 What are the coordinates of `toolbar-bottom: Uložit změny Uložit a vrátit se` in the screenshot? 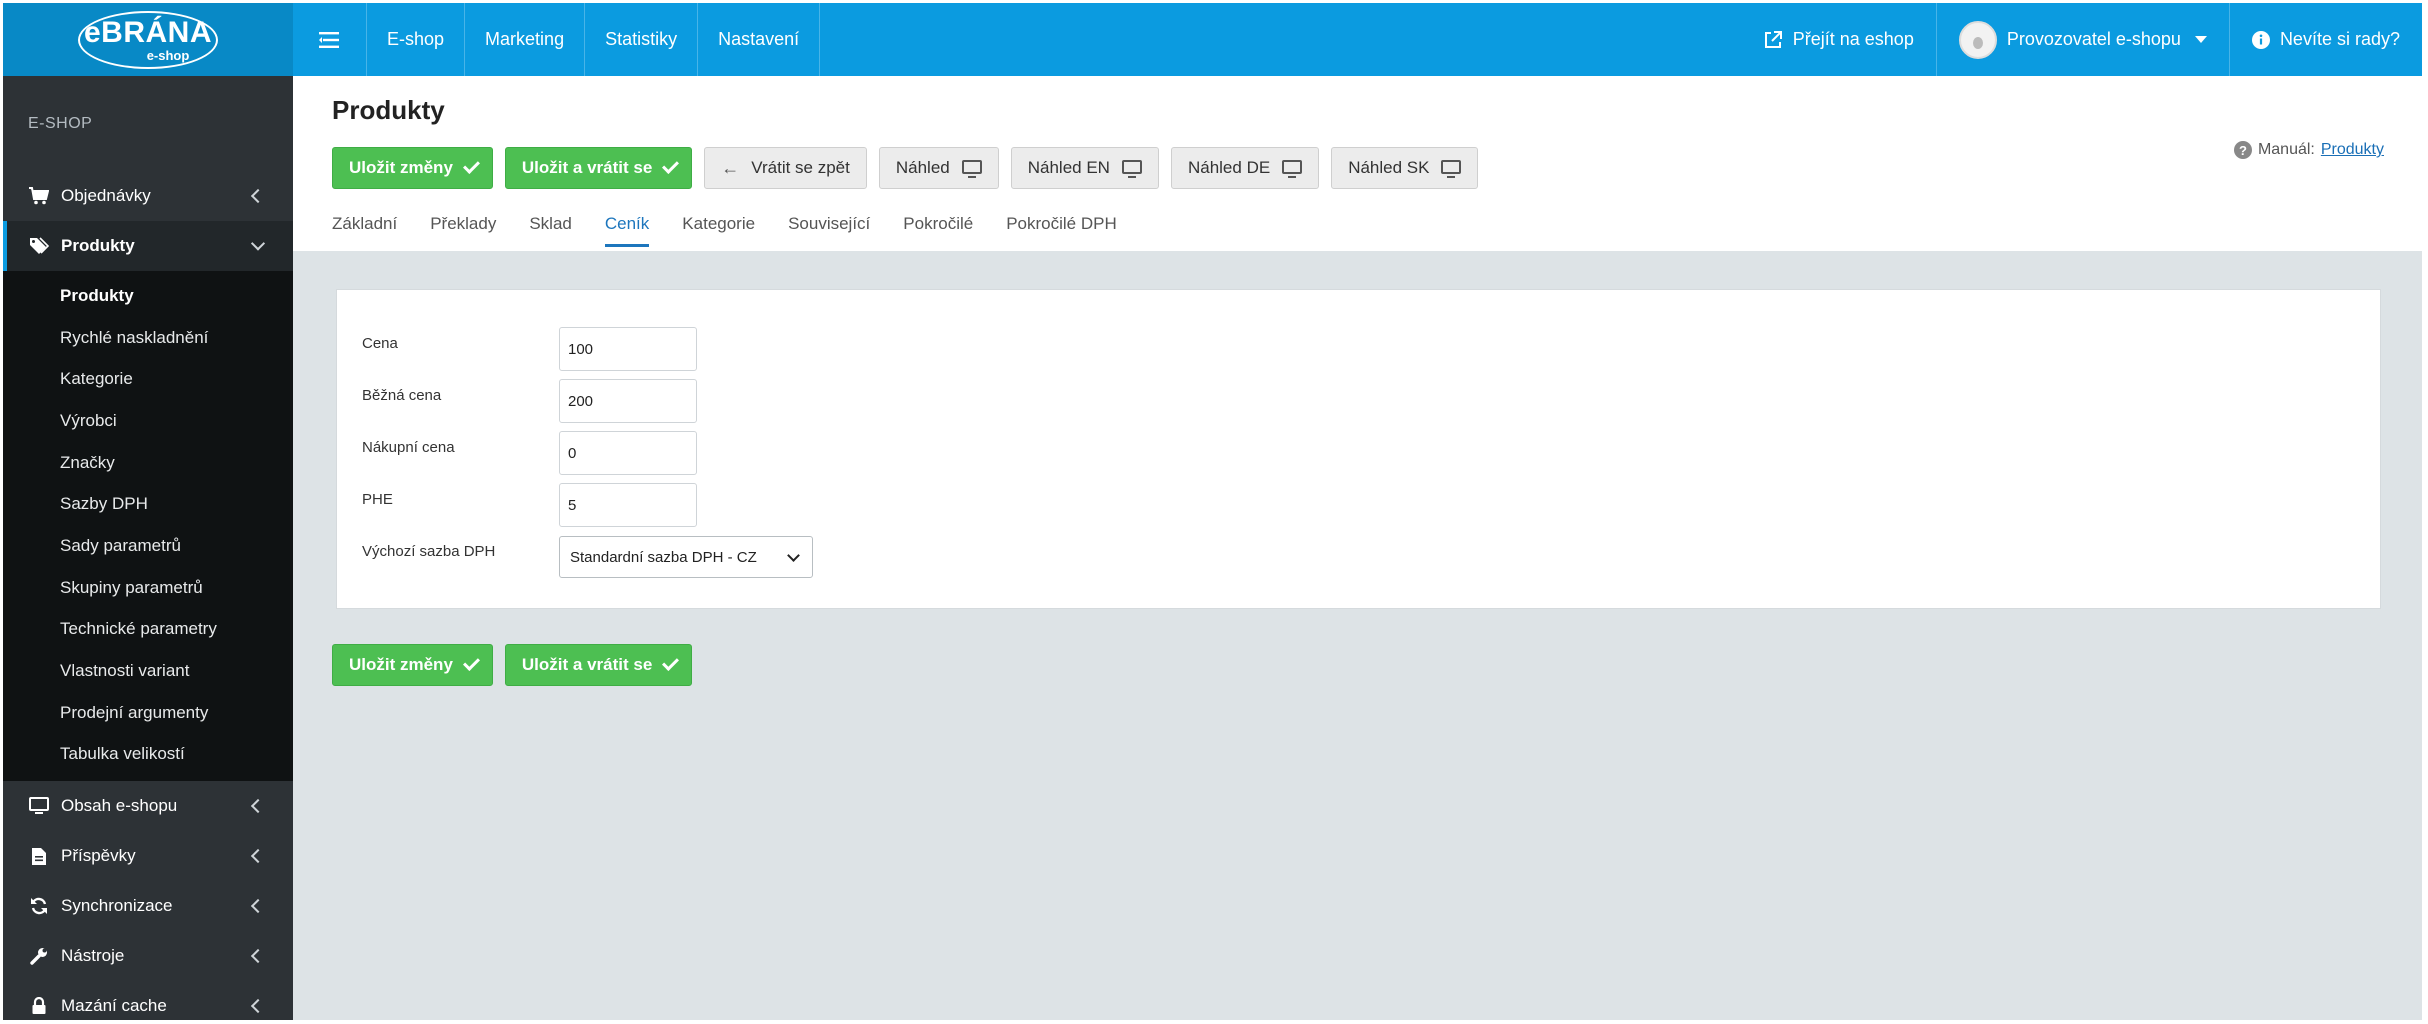 It's located at (512, 665).